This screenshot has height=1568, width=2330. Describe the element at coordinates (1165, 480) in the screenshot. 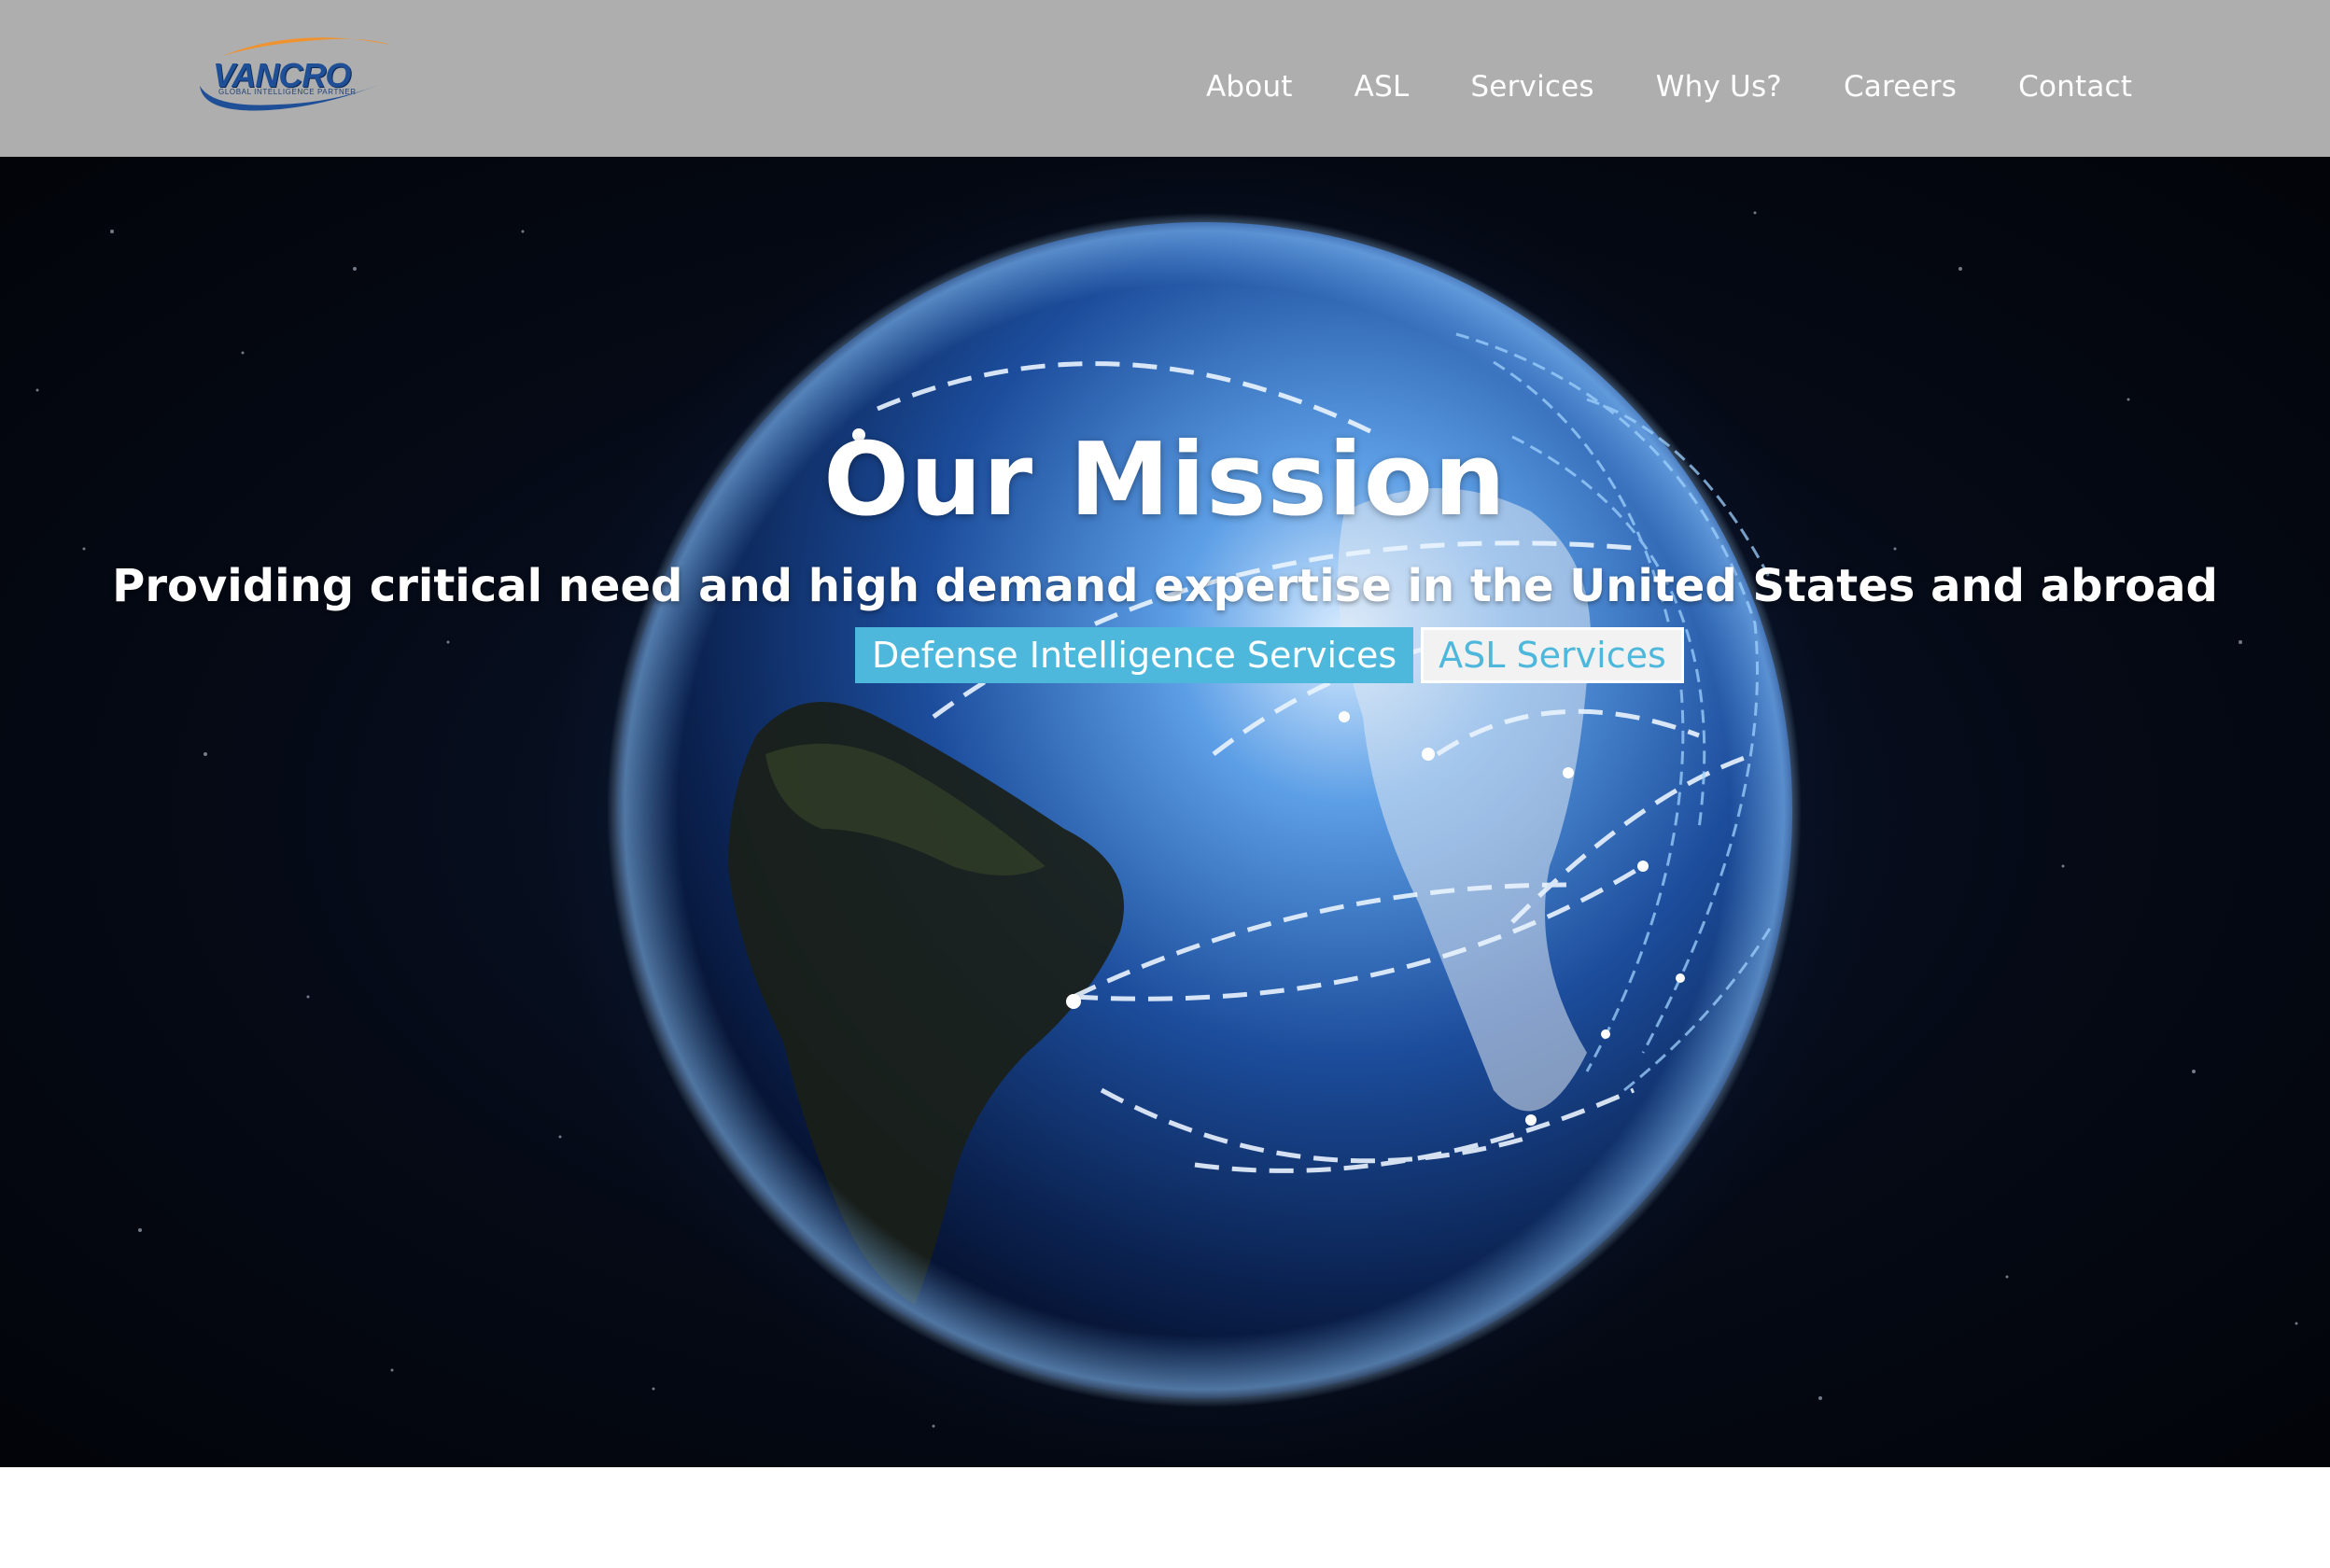

I see `hero-title: Our Mission` at that location.